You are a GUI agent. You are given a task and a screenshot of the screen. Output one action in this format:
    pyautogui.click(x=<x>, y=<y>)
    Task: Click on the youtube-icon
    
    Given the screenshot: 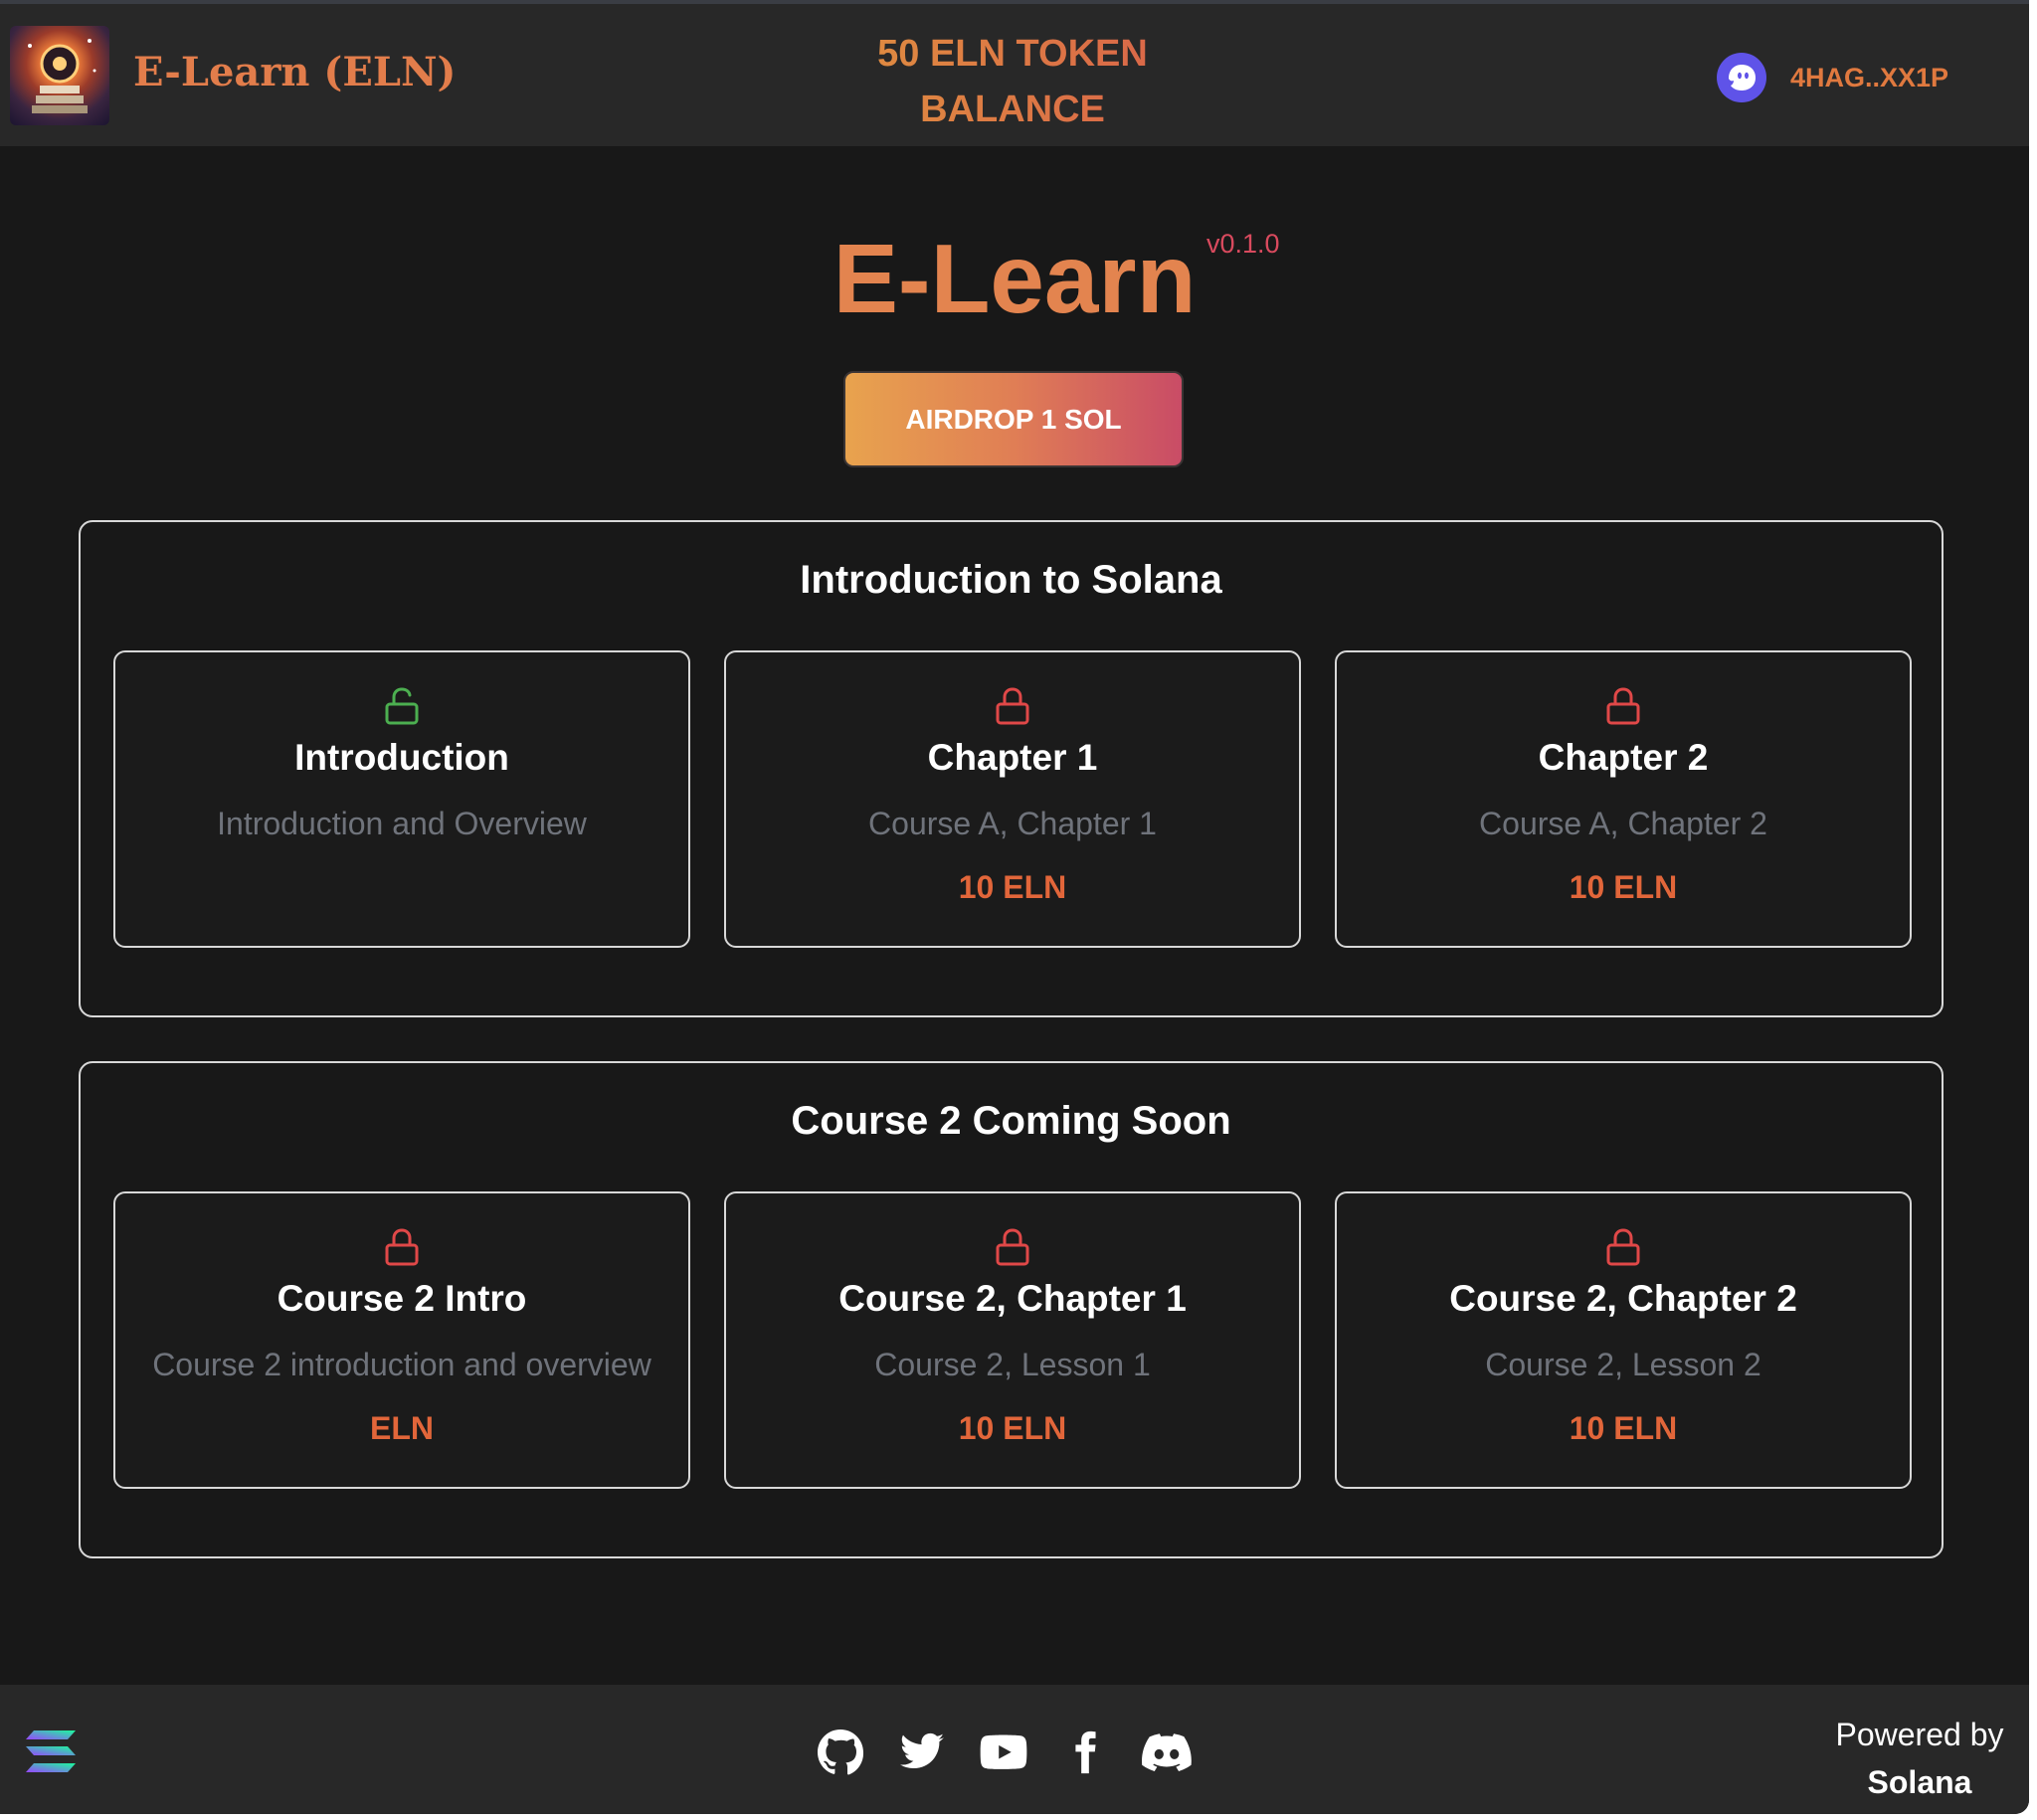 What is the action you would take?
    pyautogui.click(x=1003, y=1752)
    